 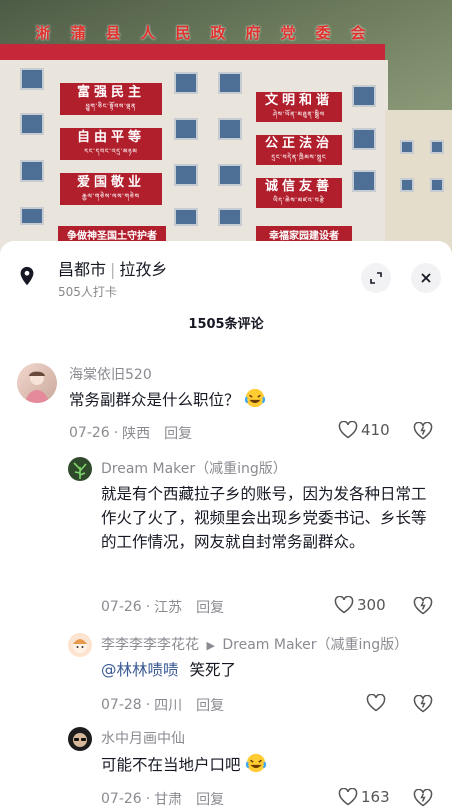 What do you see at coordinates (121, 705) in the screenshot?
I see `comment-date: 07-28` at bounding box center [121, 705].